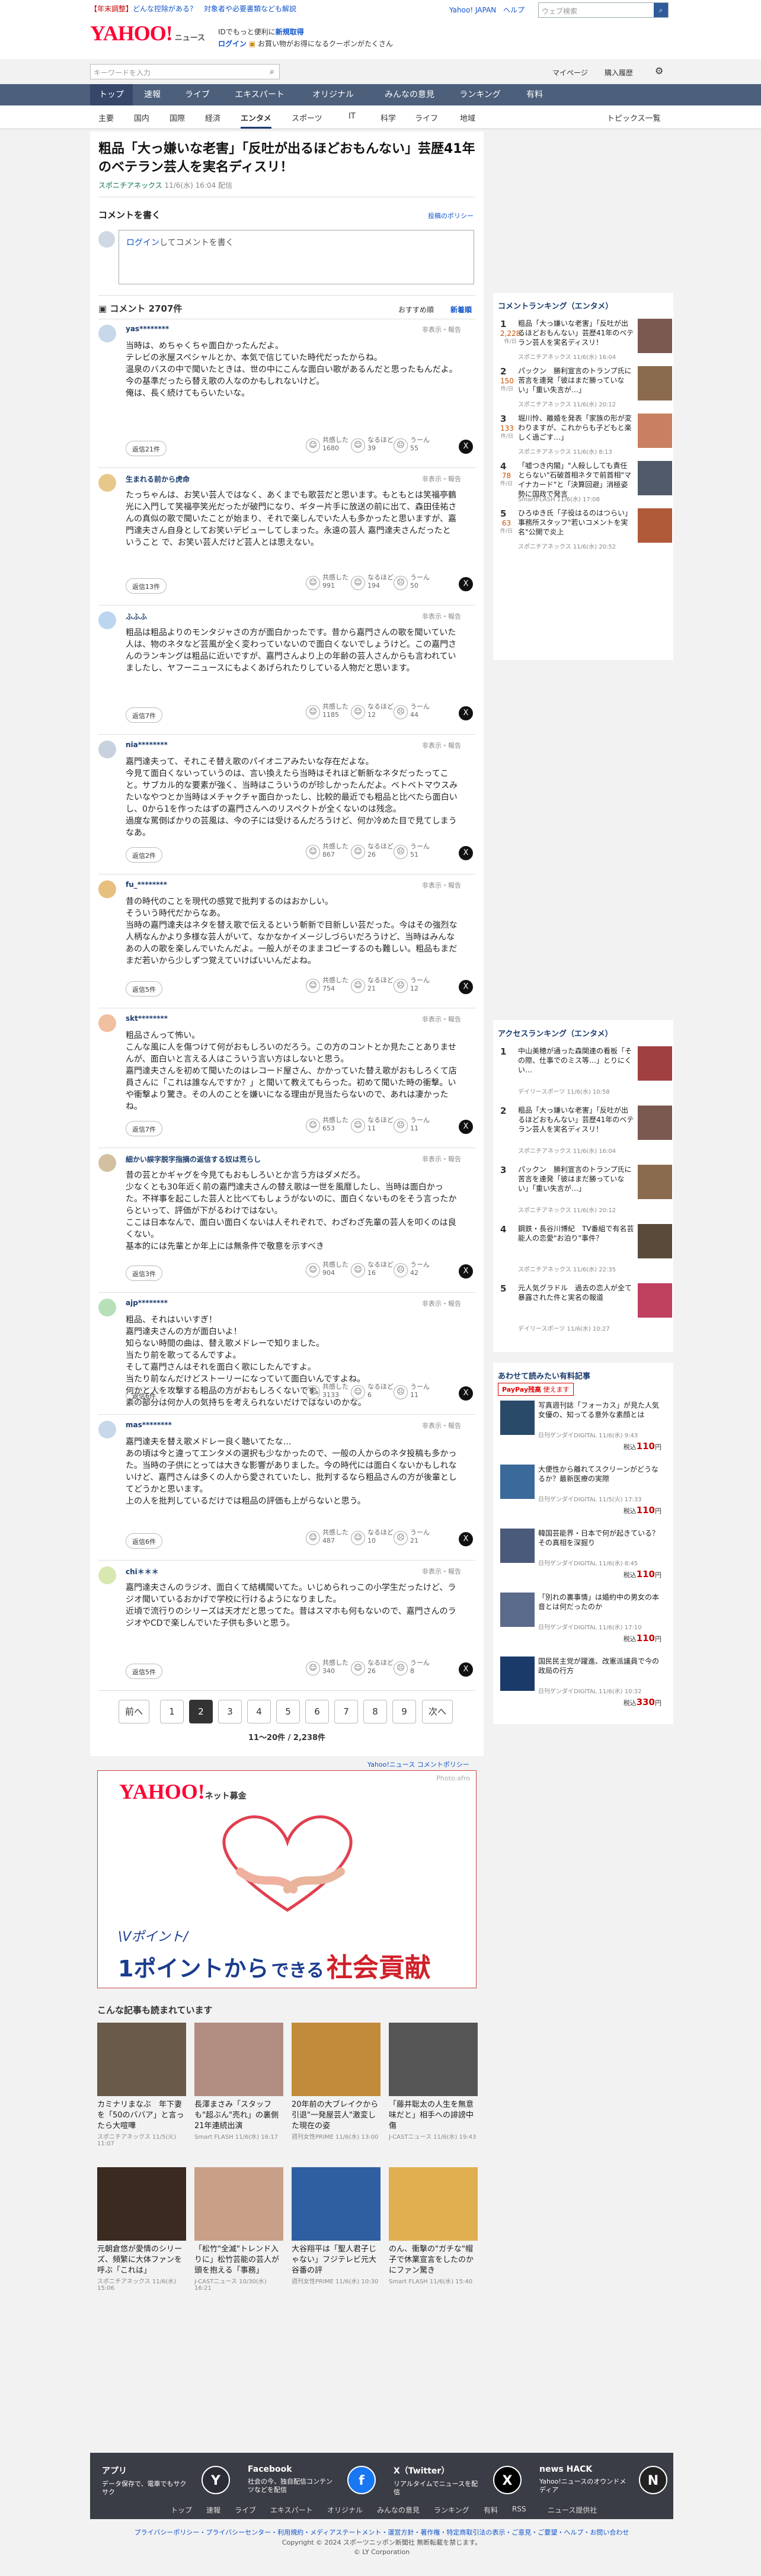 The image size is (761, 2576). I want to click on footer-nav-link: ニュース提供社, so click(572, 2510).